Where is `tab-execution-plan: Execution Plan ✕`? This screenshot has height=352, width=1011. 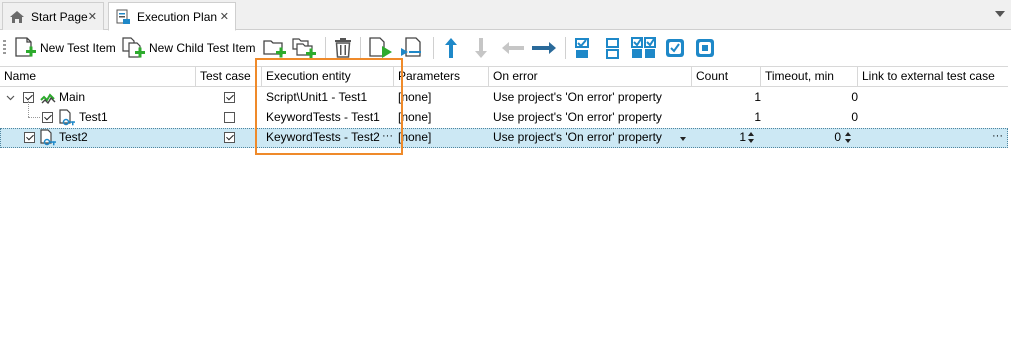 tab-execution-plan: Execution Plan ✕ is located at coordinates (172, 16).